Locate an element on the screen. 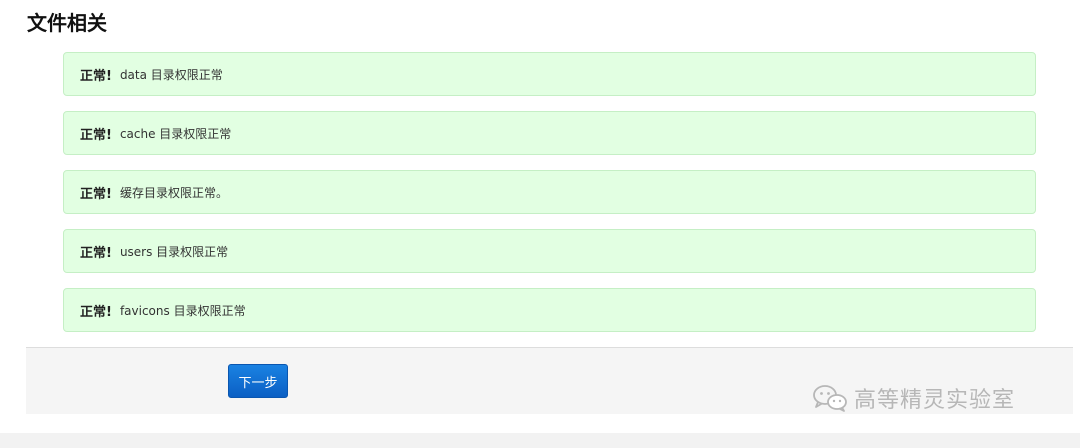 The width and height of the screenshot is (1080, 448). alert-message: favicons 目录权限正常 is located at coordinates (182, 310).